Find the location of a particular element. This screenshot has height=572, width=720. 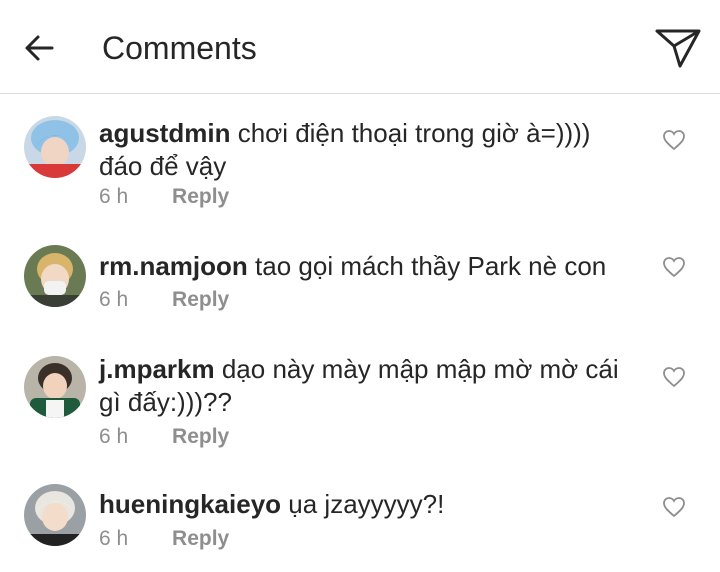

comment-text-block: rm.namjoon tao gọi mách thầy Park nè con is located at coordinates (364, 266).